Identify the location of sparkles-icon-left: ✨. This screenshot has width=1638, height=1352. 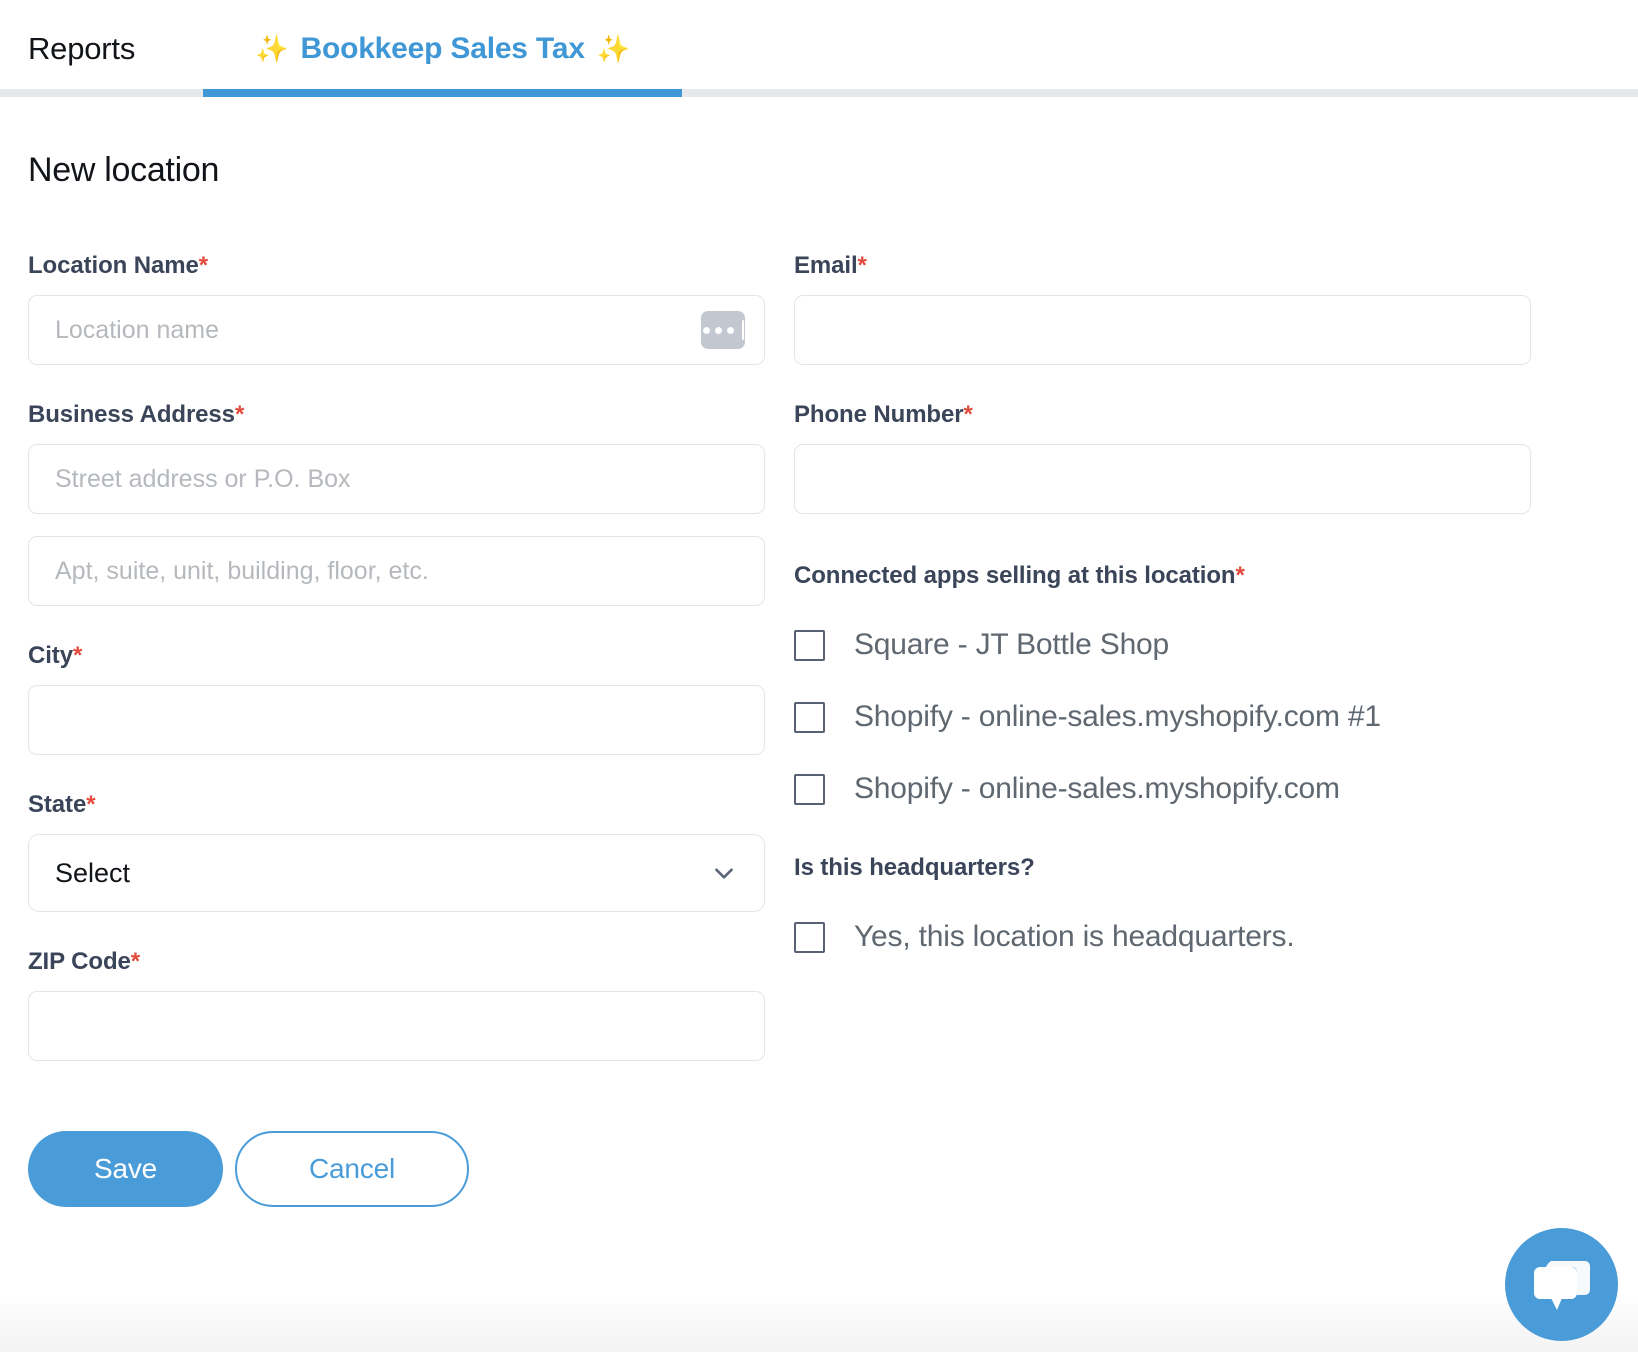
(272, 48).